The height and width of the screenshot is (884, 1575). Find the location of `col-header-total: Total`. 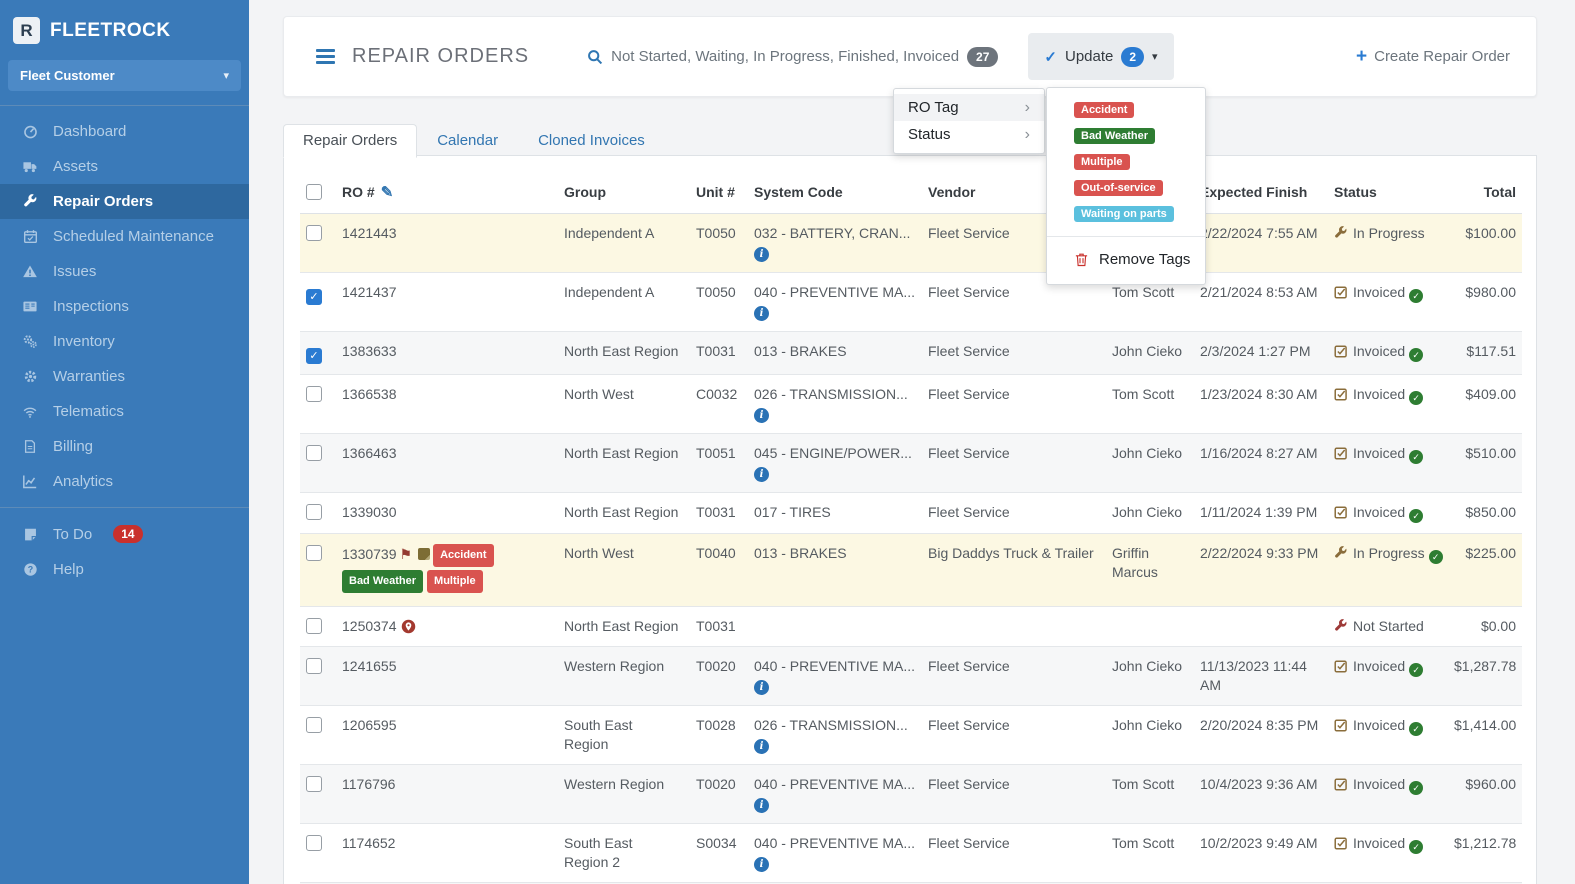

col-header-total: Total is located at coordinates (1485, 192).